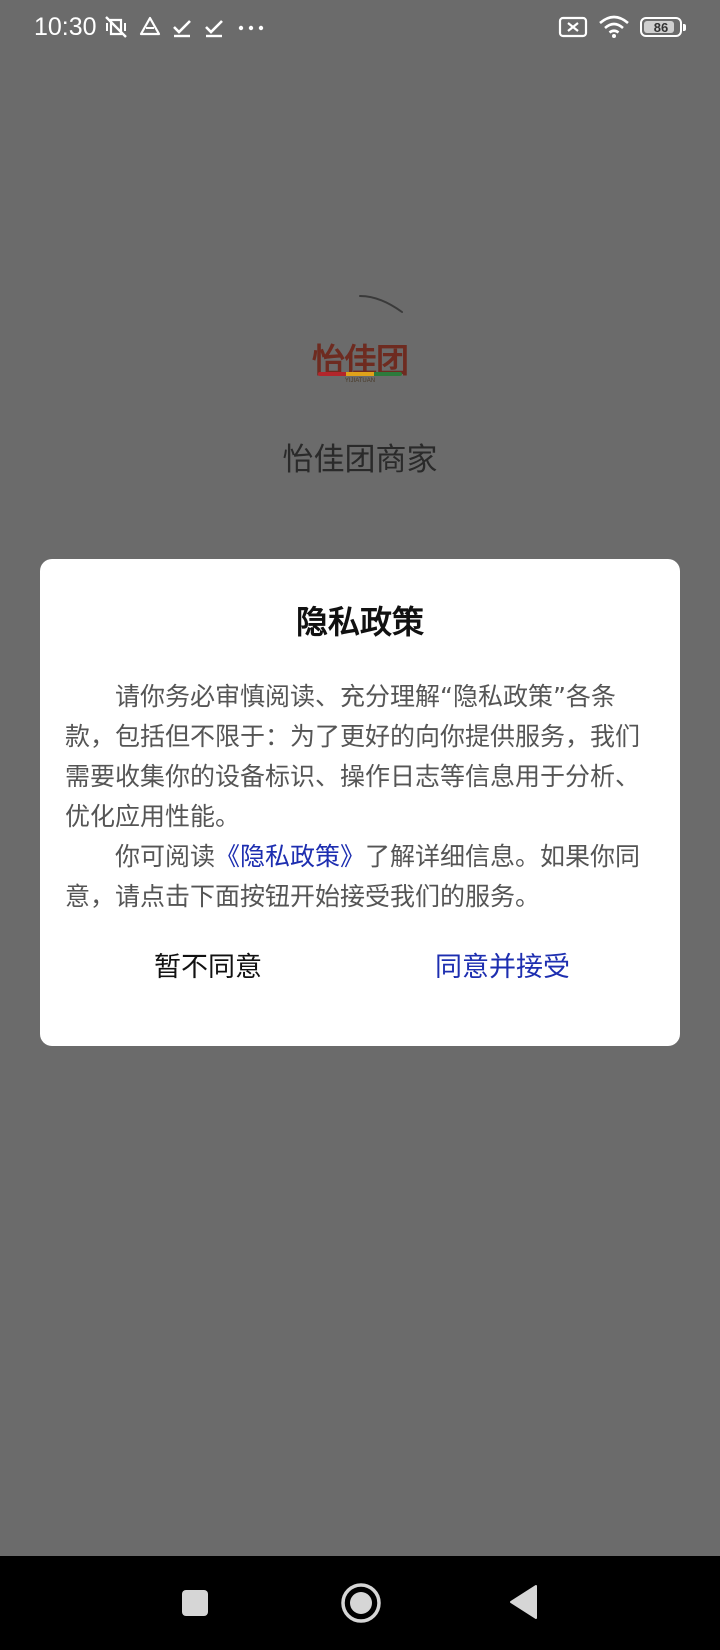  What do you see at coordinates (524, 1602) in the screenshot?
I see `back-icon` at bounding box center [524, 1602].